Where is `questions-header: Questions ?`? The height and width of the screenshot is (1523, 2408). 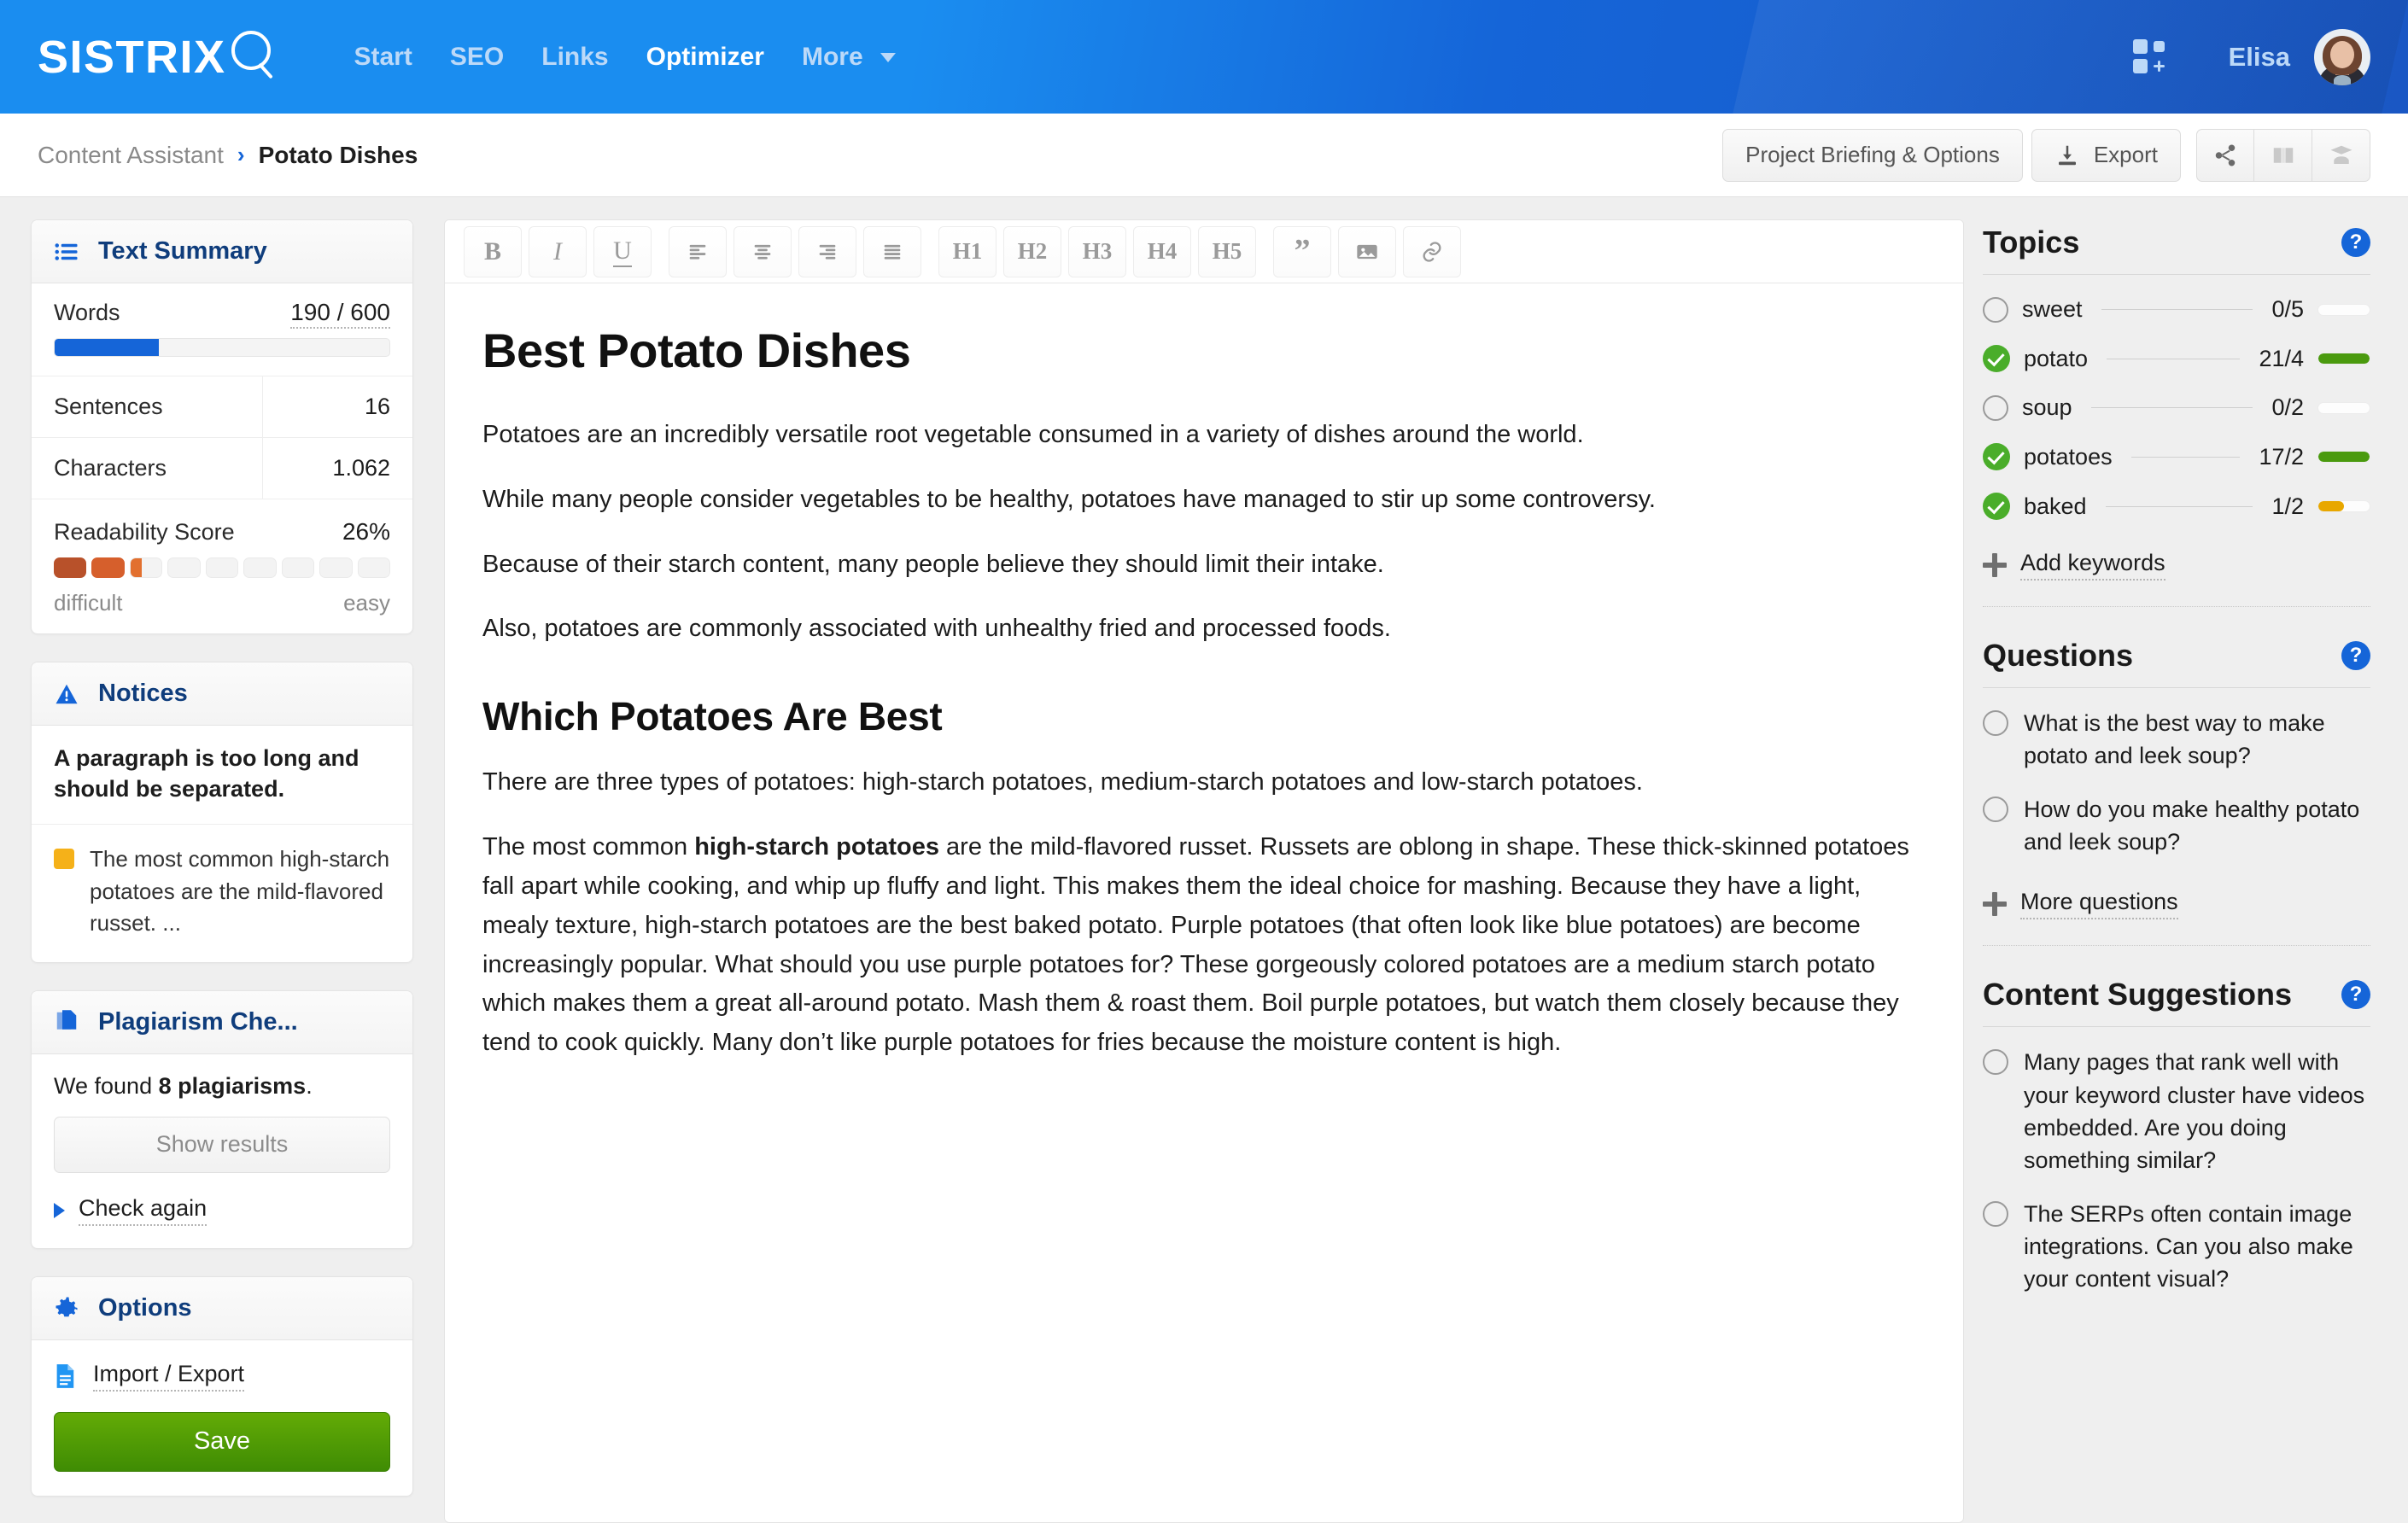 questions-header: Questions ? is located at coordinates (2176, 660).